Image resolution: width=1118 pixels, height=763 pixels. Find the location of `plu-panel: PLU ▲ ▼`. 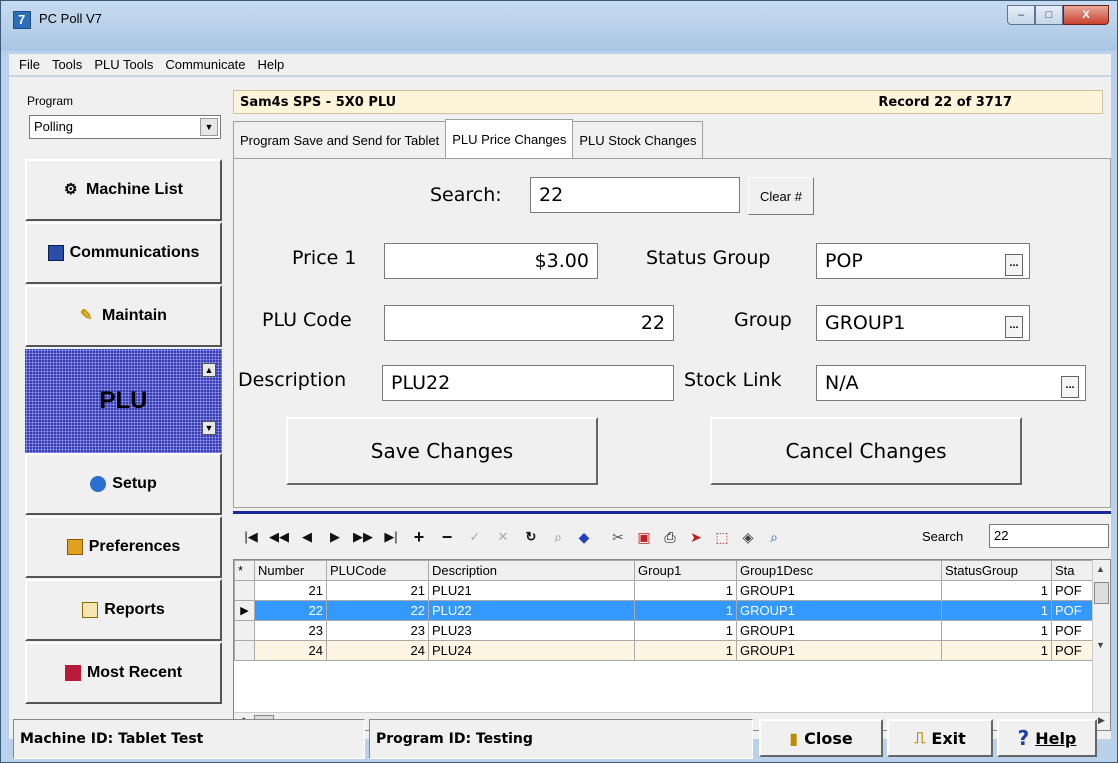

plu-panel: PLU ▲ ▼ is located at coordinates (123, 401).